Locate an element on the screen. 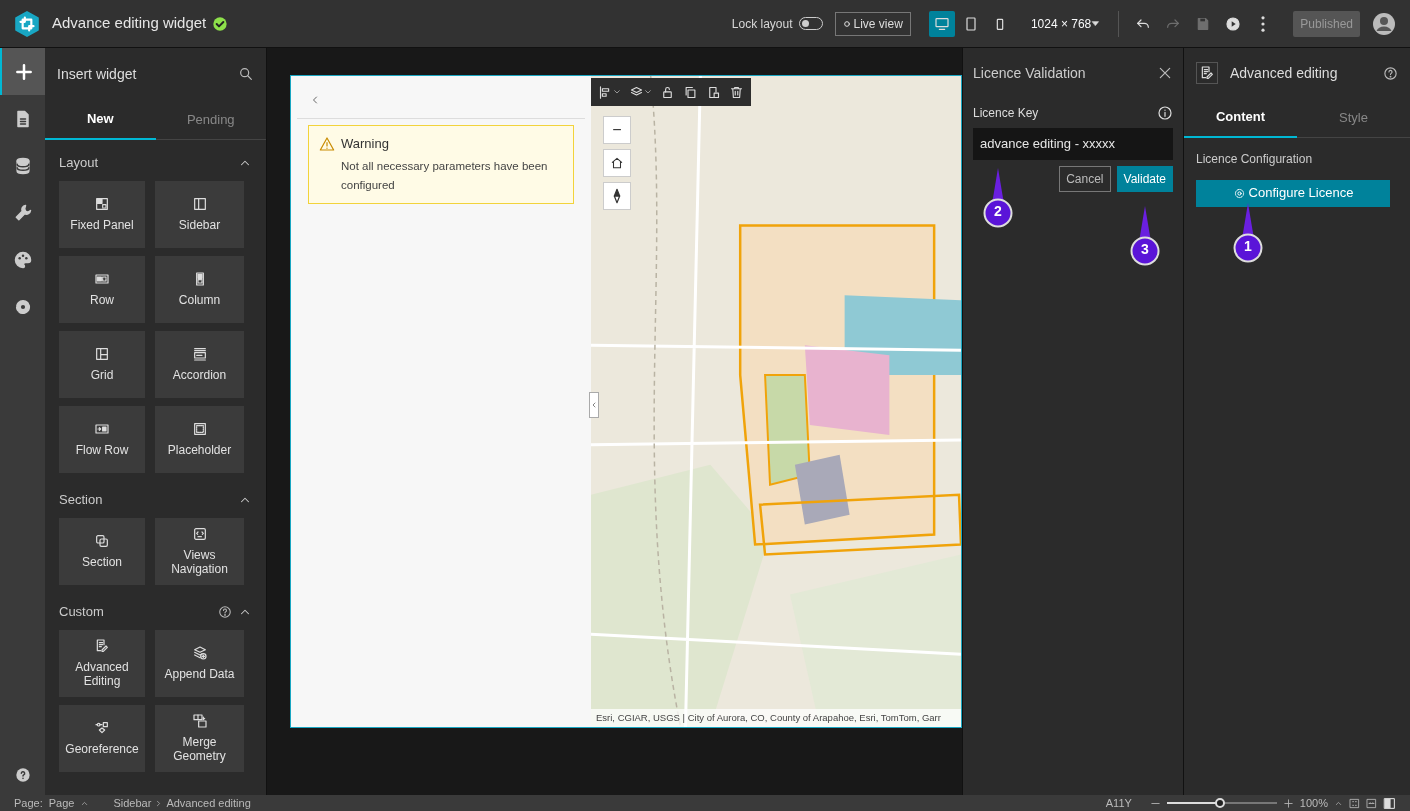  layers-plus-icon is located at coordinates (199, 653).